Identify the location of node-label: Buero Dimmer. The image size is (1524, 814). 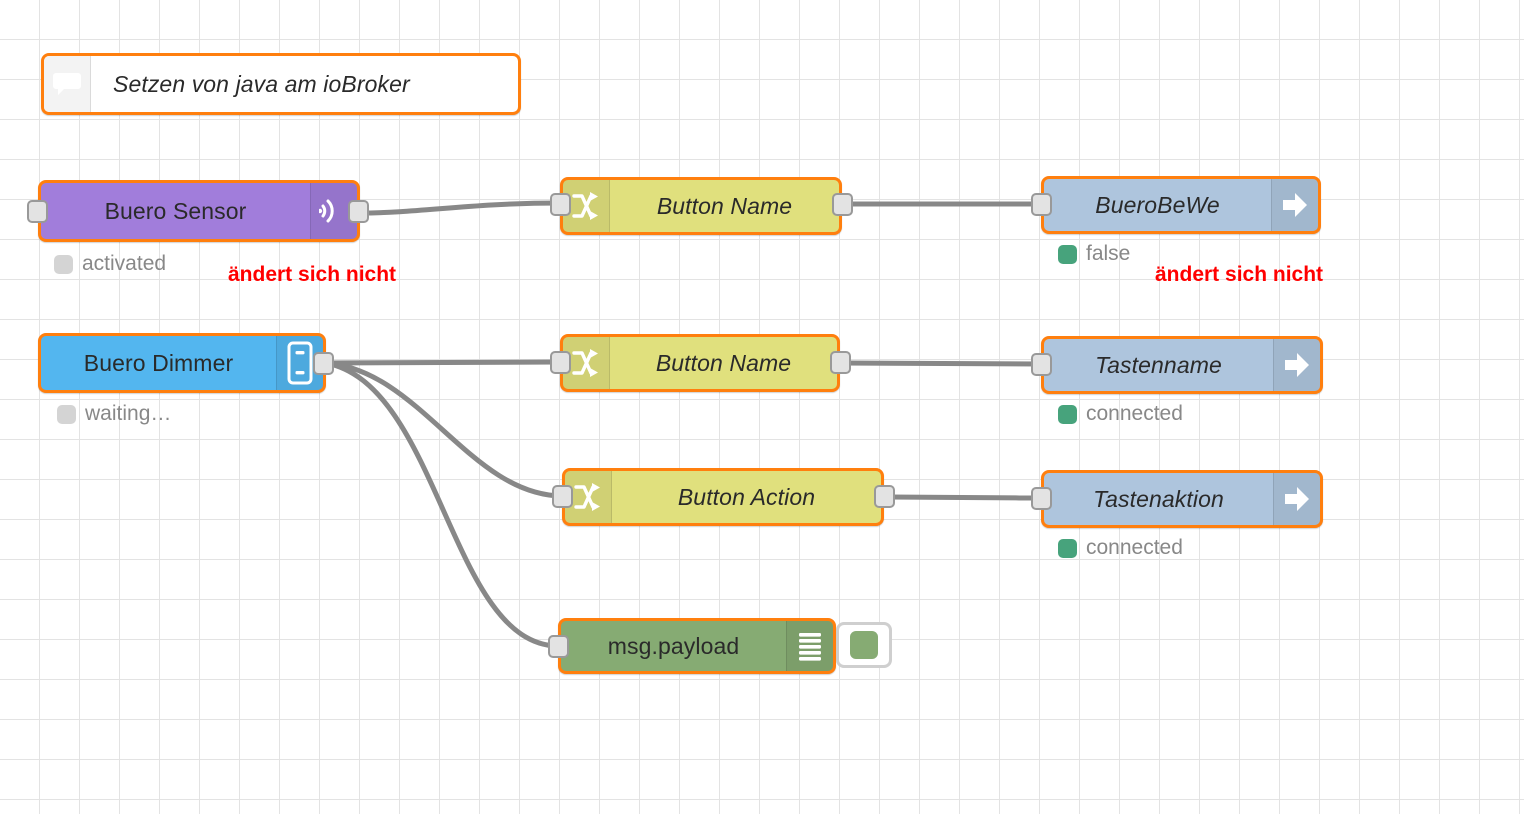
(158, 362).